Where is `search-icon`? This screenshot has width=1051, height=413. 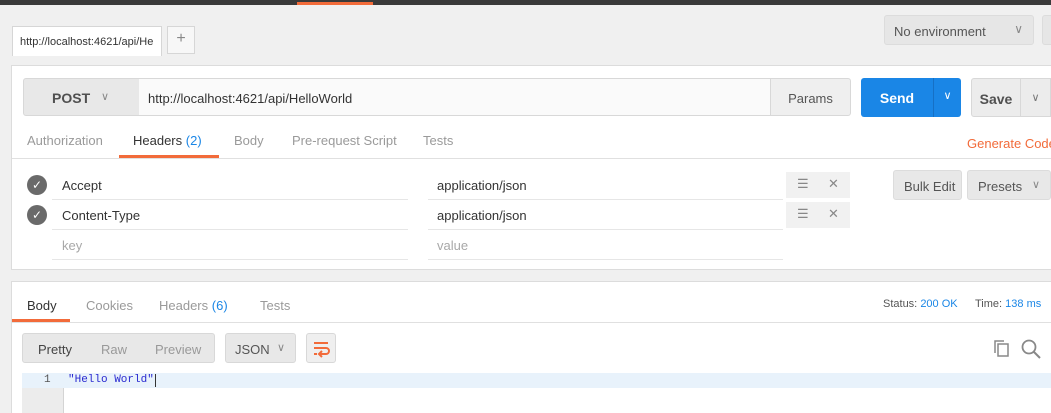
search-icon is located at coordinates (1031, 349).